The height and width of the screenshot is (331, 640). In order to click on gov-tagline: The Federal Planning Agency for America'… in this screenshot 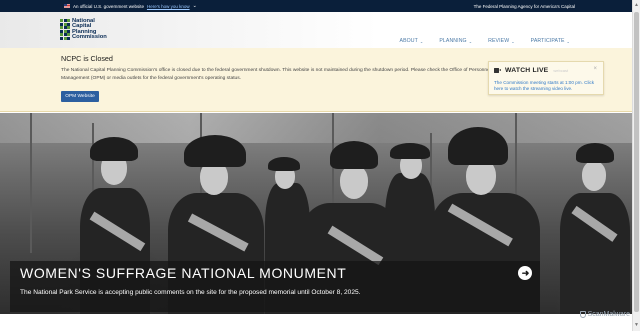, I will do `click(524, 6)`.